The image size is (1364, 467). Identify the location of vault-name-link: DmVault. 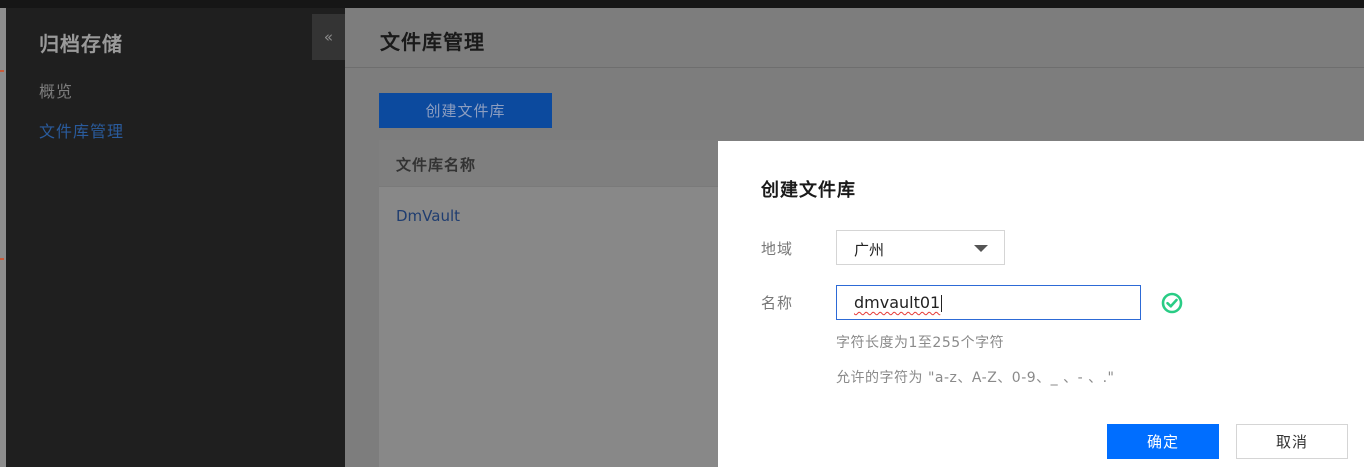
(428, 216).